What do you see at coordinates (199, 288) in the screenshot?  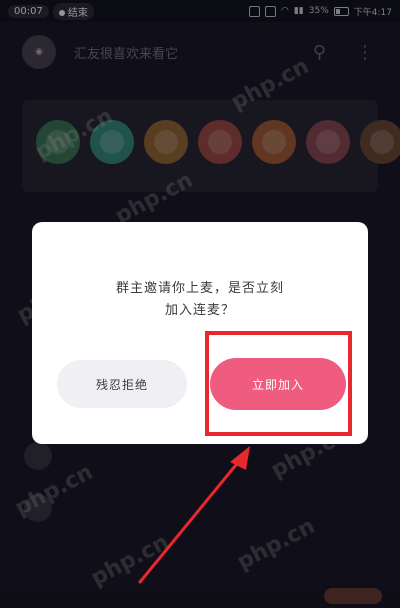 I see `dialog-message-line1: 群主邀请你上麦，是否立刻` at bounding box center [199, 288].